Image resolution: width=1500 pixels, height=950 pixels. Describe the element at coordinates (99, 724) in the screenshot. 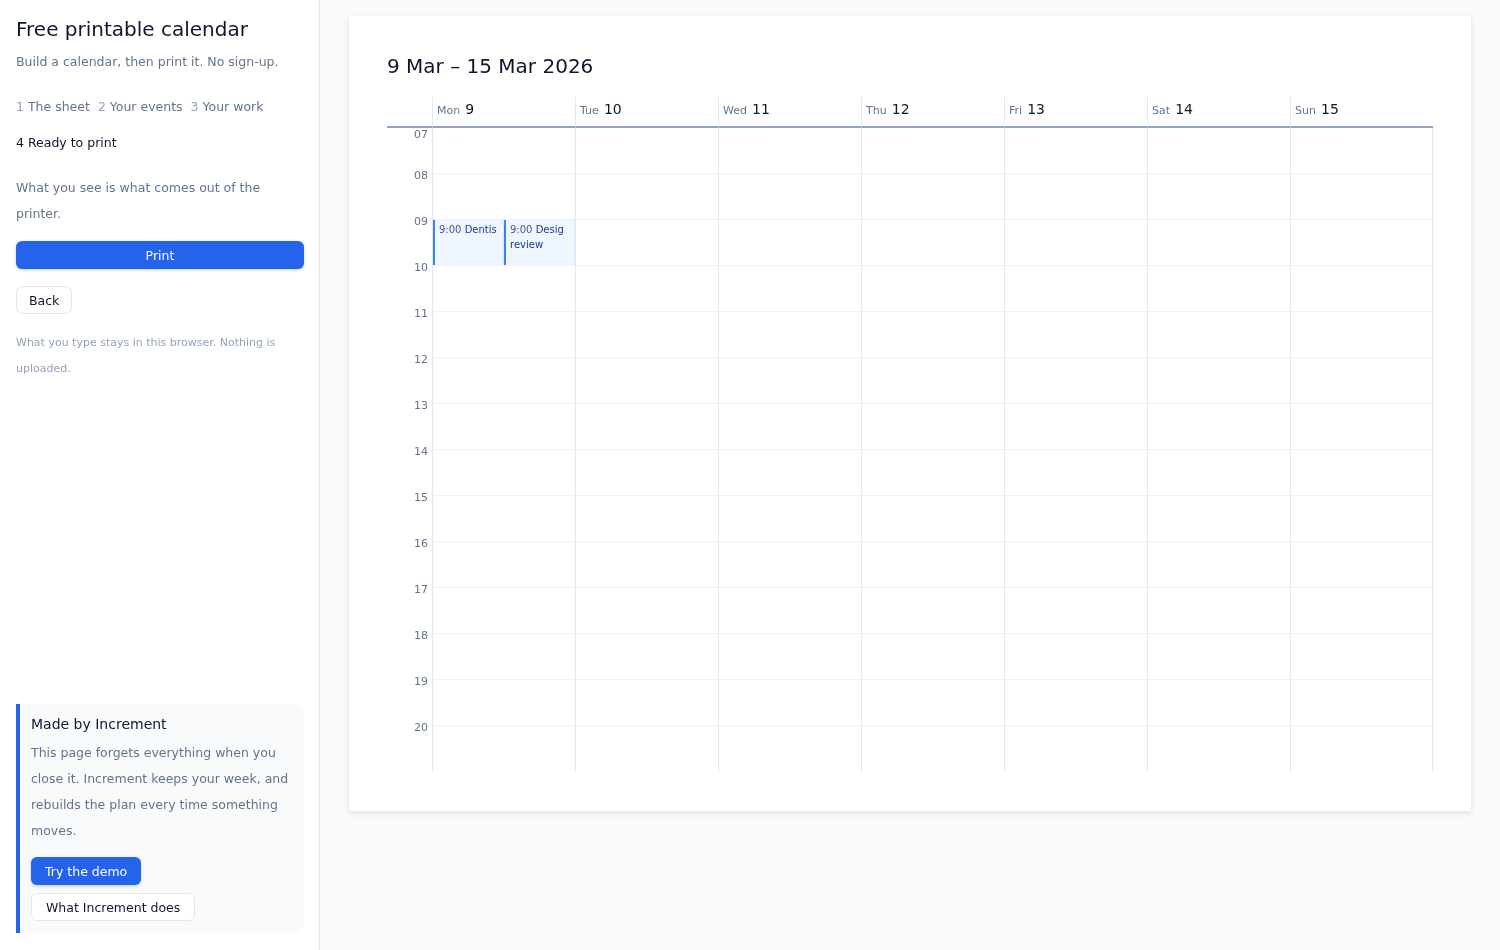

I see `promo-title: Made by Increment` at that location.